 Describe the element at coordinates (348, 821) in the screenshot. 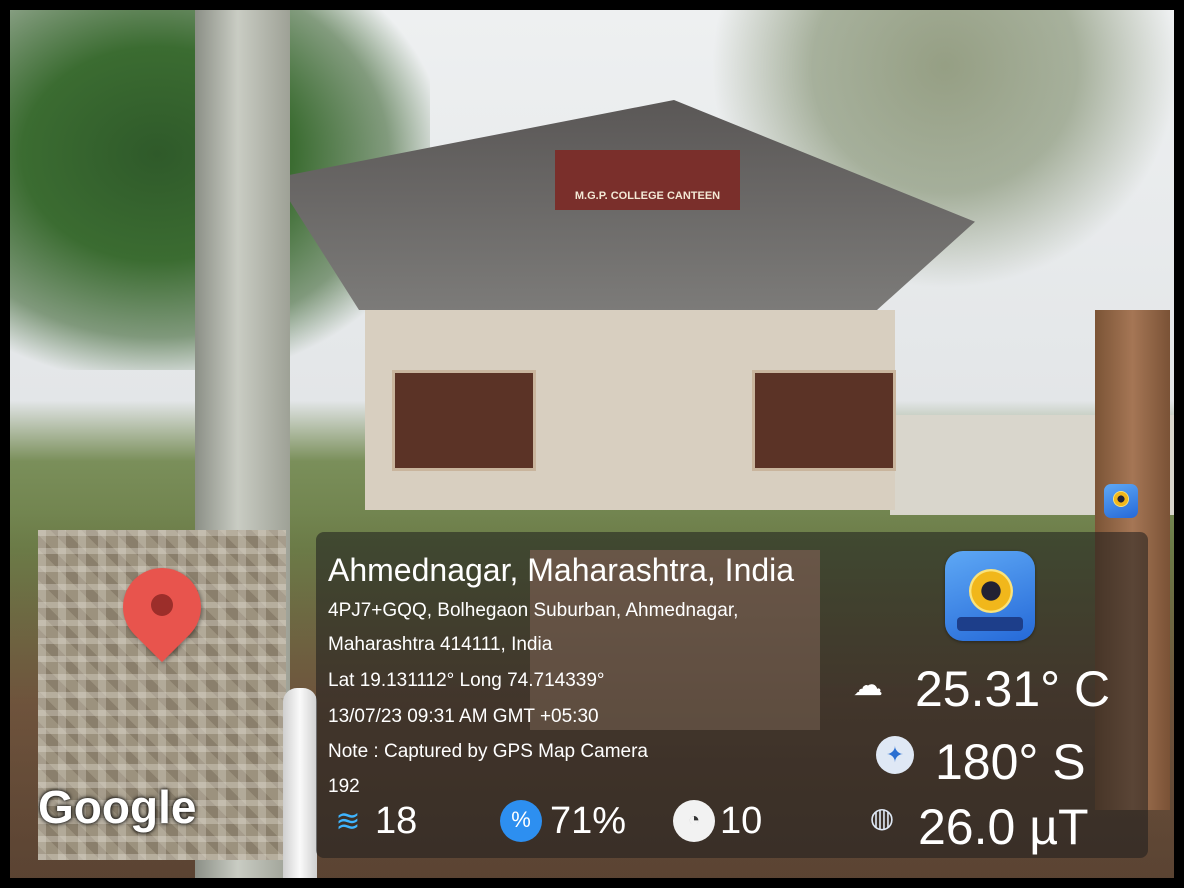

I see `wind-icon: ≋` at that location.